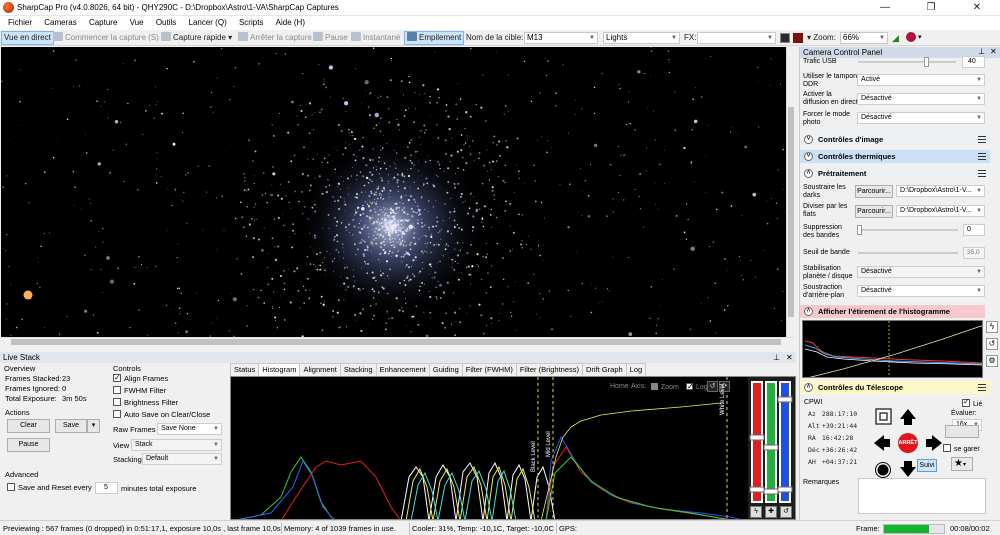  I want to click on planet-stabilization-select: Désactivé ▼, so click(921, 272).